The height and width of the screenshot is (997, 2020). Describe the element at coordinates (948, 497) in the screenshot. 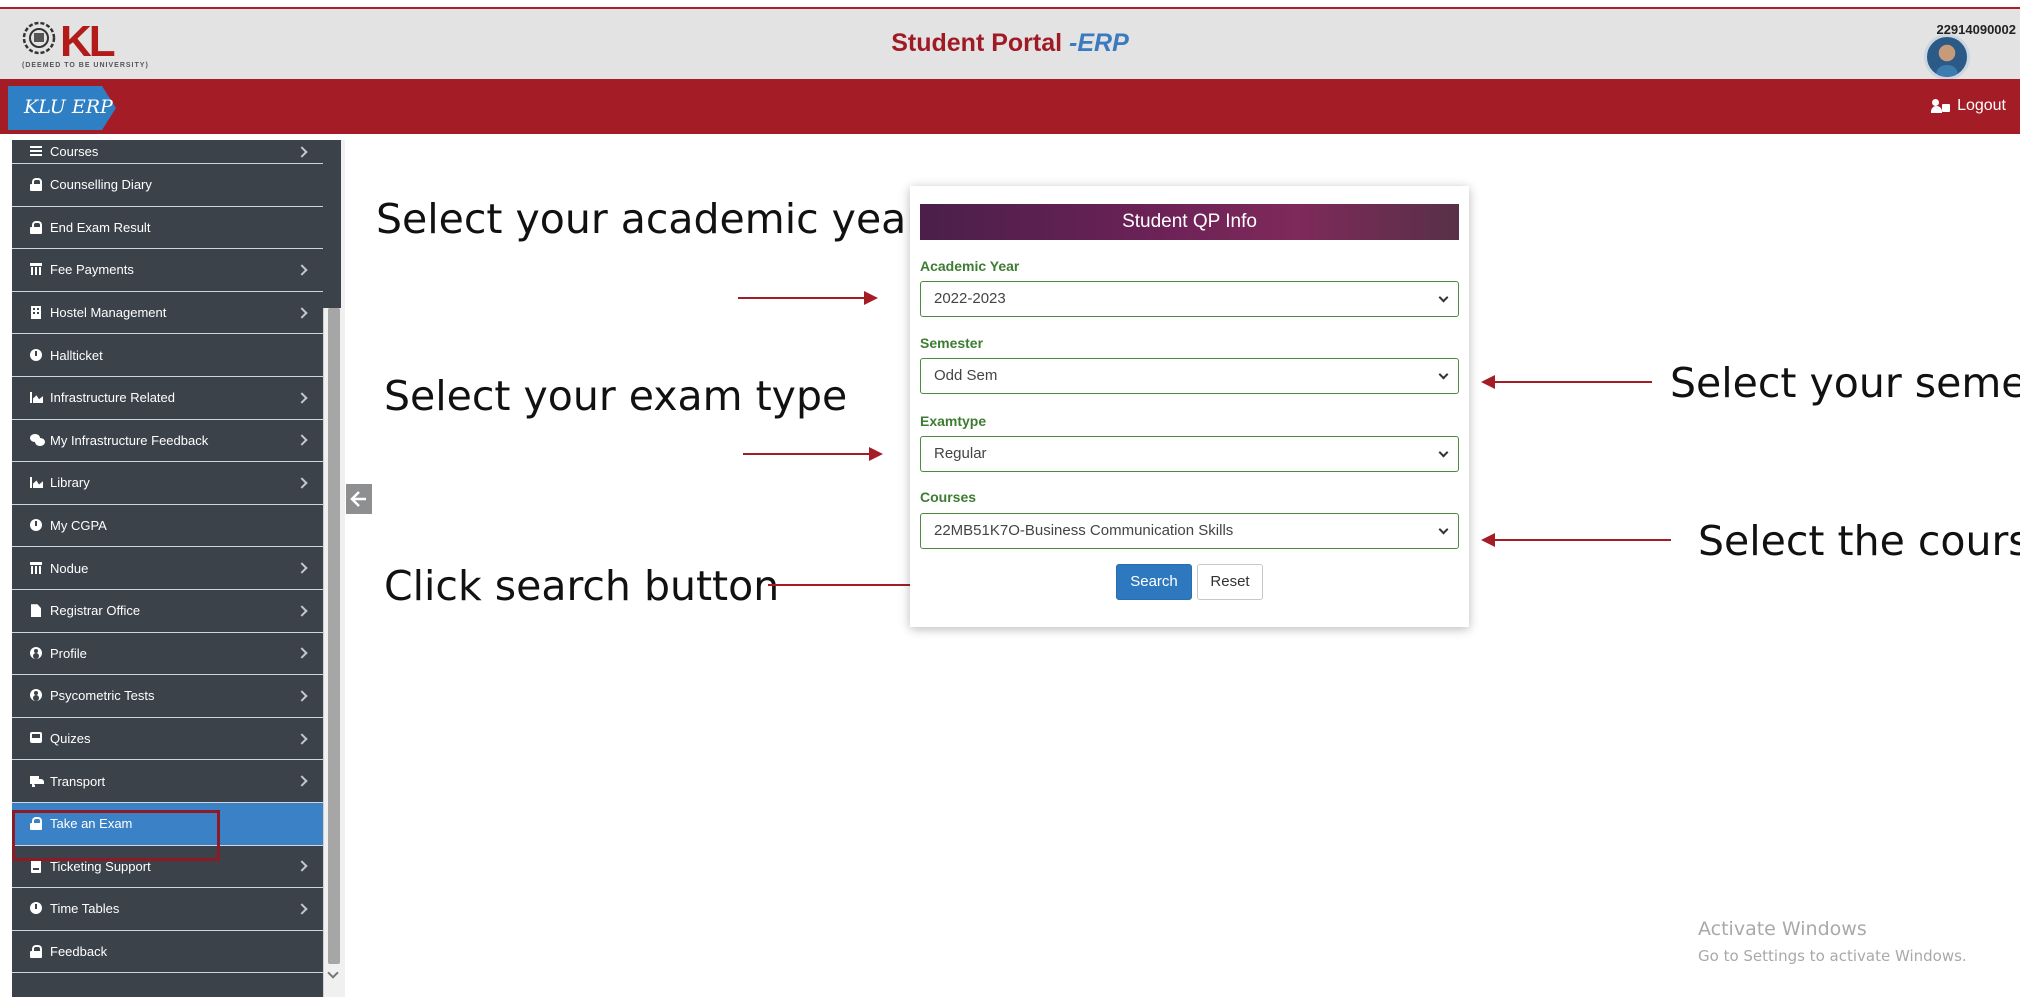

I see `courses-label: Courses` at that location.